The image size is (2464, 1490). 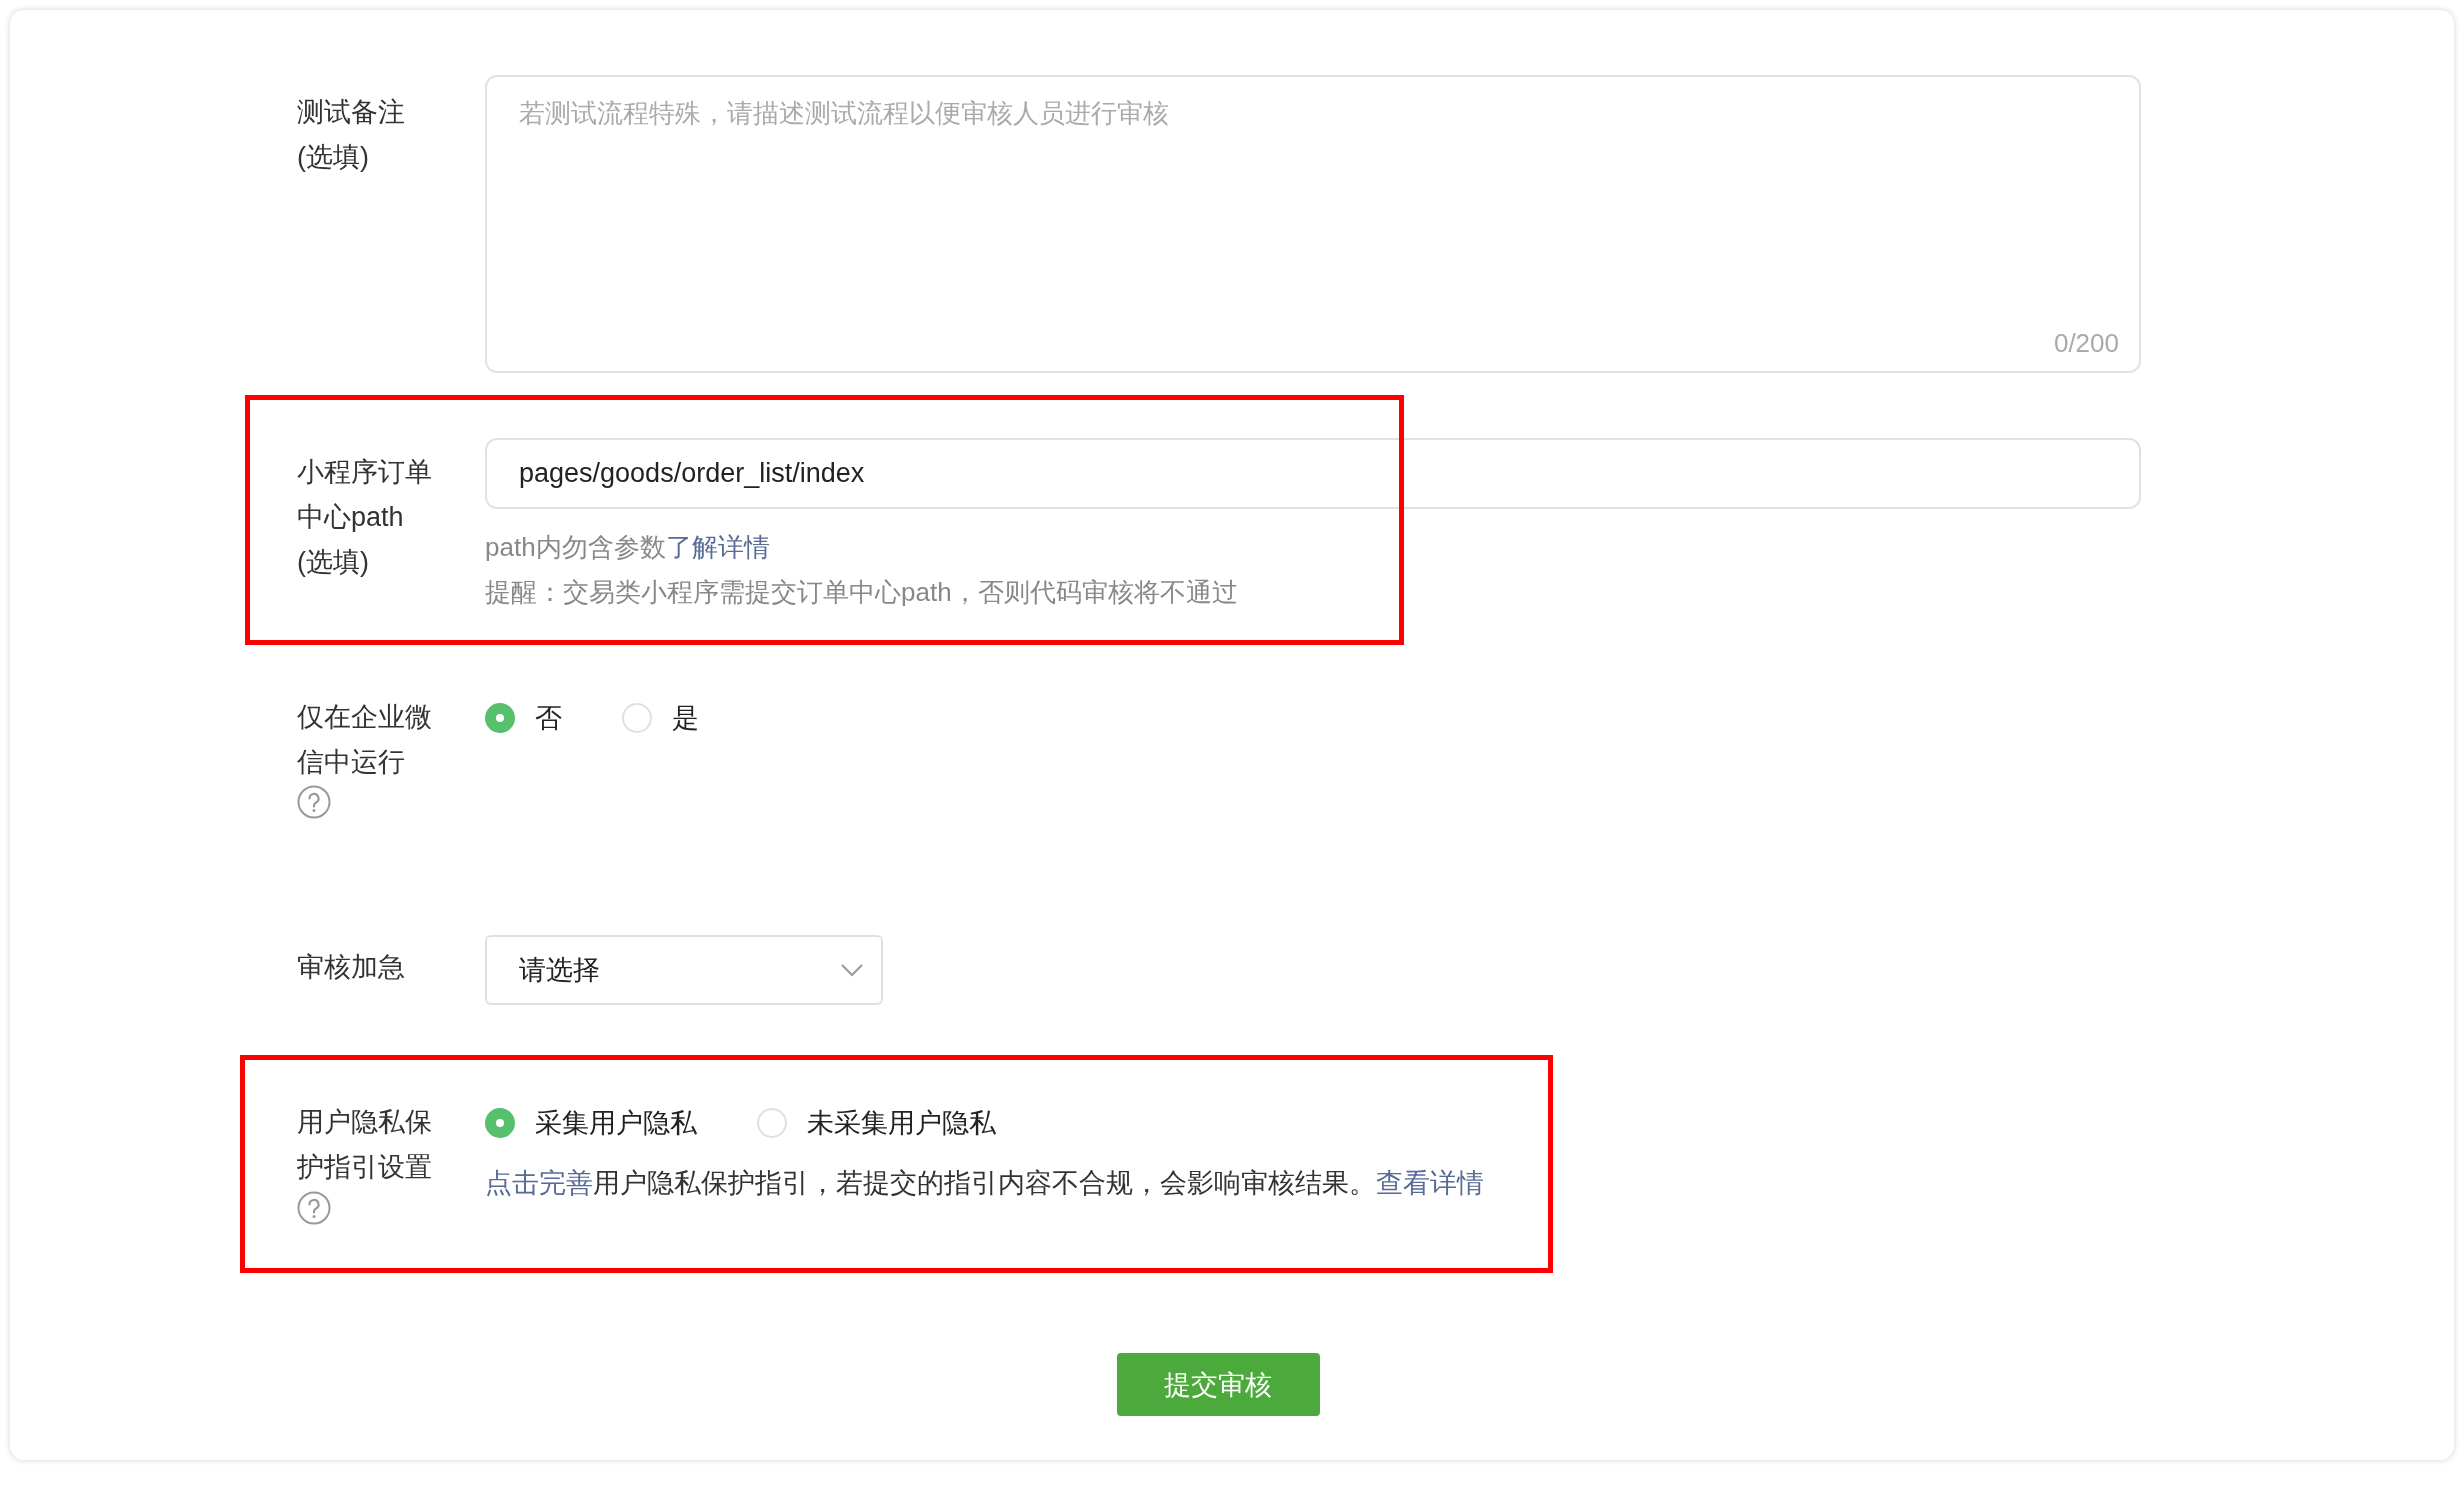 I want to click on field-label: 小程序订单中心path(选填), so click(x=365, y=517).